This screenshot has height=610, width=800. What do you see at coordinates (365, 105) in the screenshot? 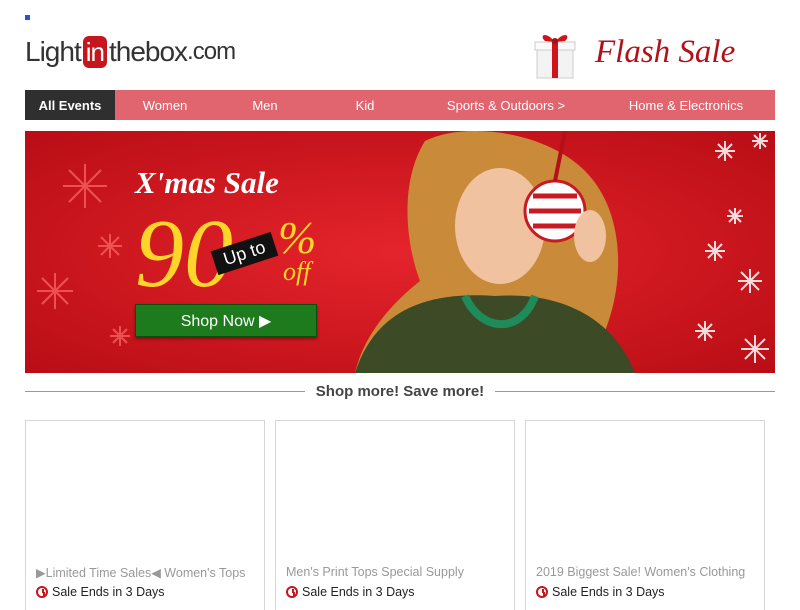
I see `nav-item-kid: Kid` at bounding box center [365, 105].